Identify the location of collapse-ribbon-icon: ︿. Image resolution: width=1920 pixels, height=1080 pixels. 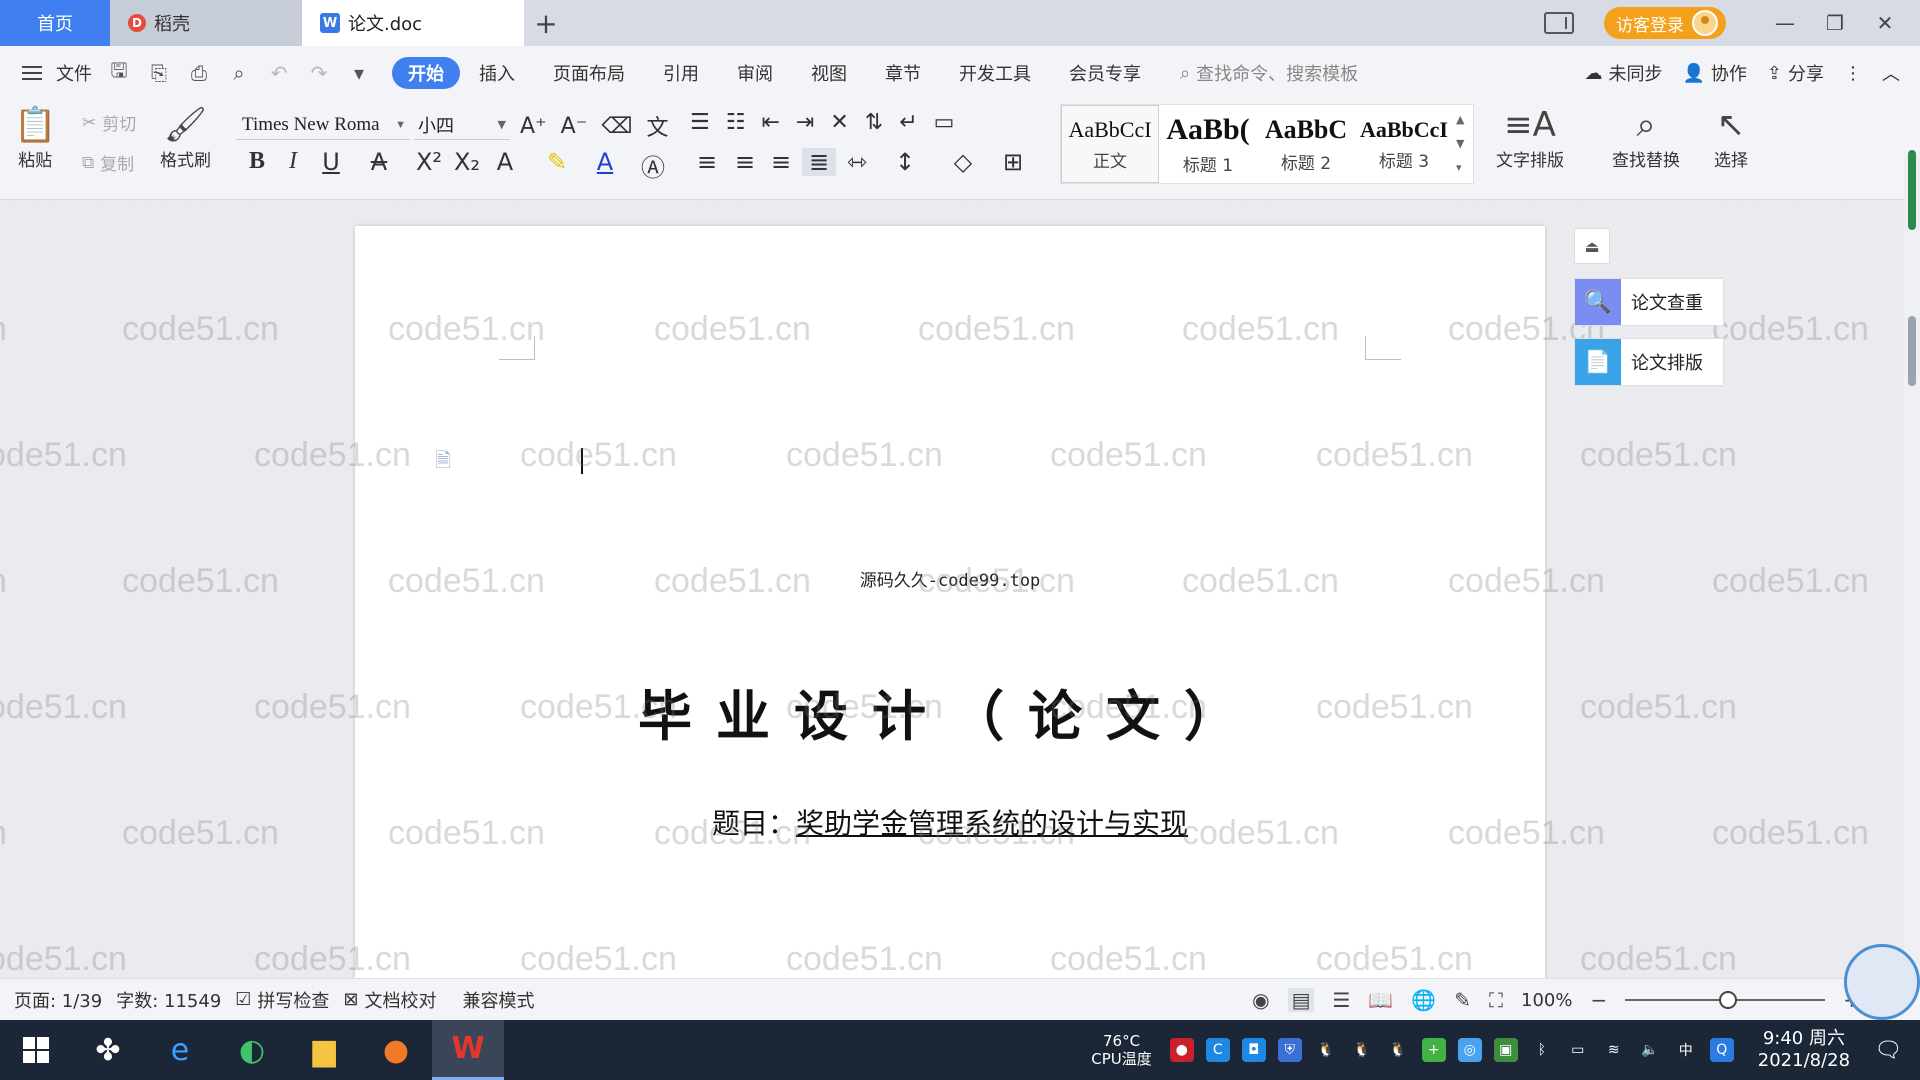
(1891, 73).